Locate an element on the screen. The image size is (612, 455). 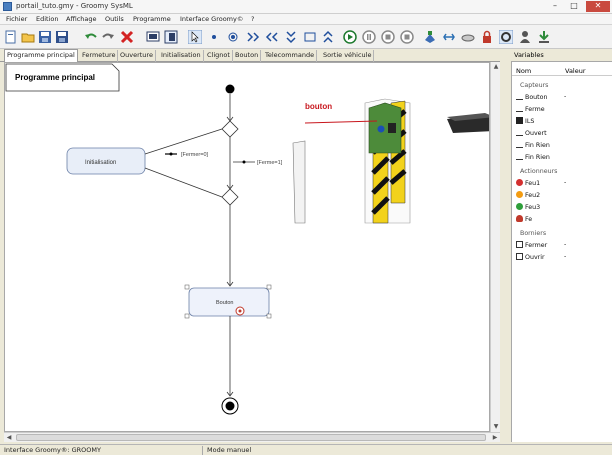
group-borniers: Borniers is located at coordinates (533, 233).